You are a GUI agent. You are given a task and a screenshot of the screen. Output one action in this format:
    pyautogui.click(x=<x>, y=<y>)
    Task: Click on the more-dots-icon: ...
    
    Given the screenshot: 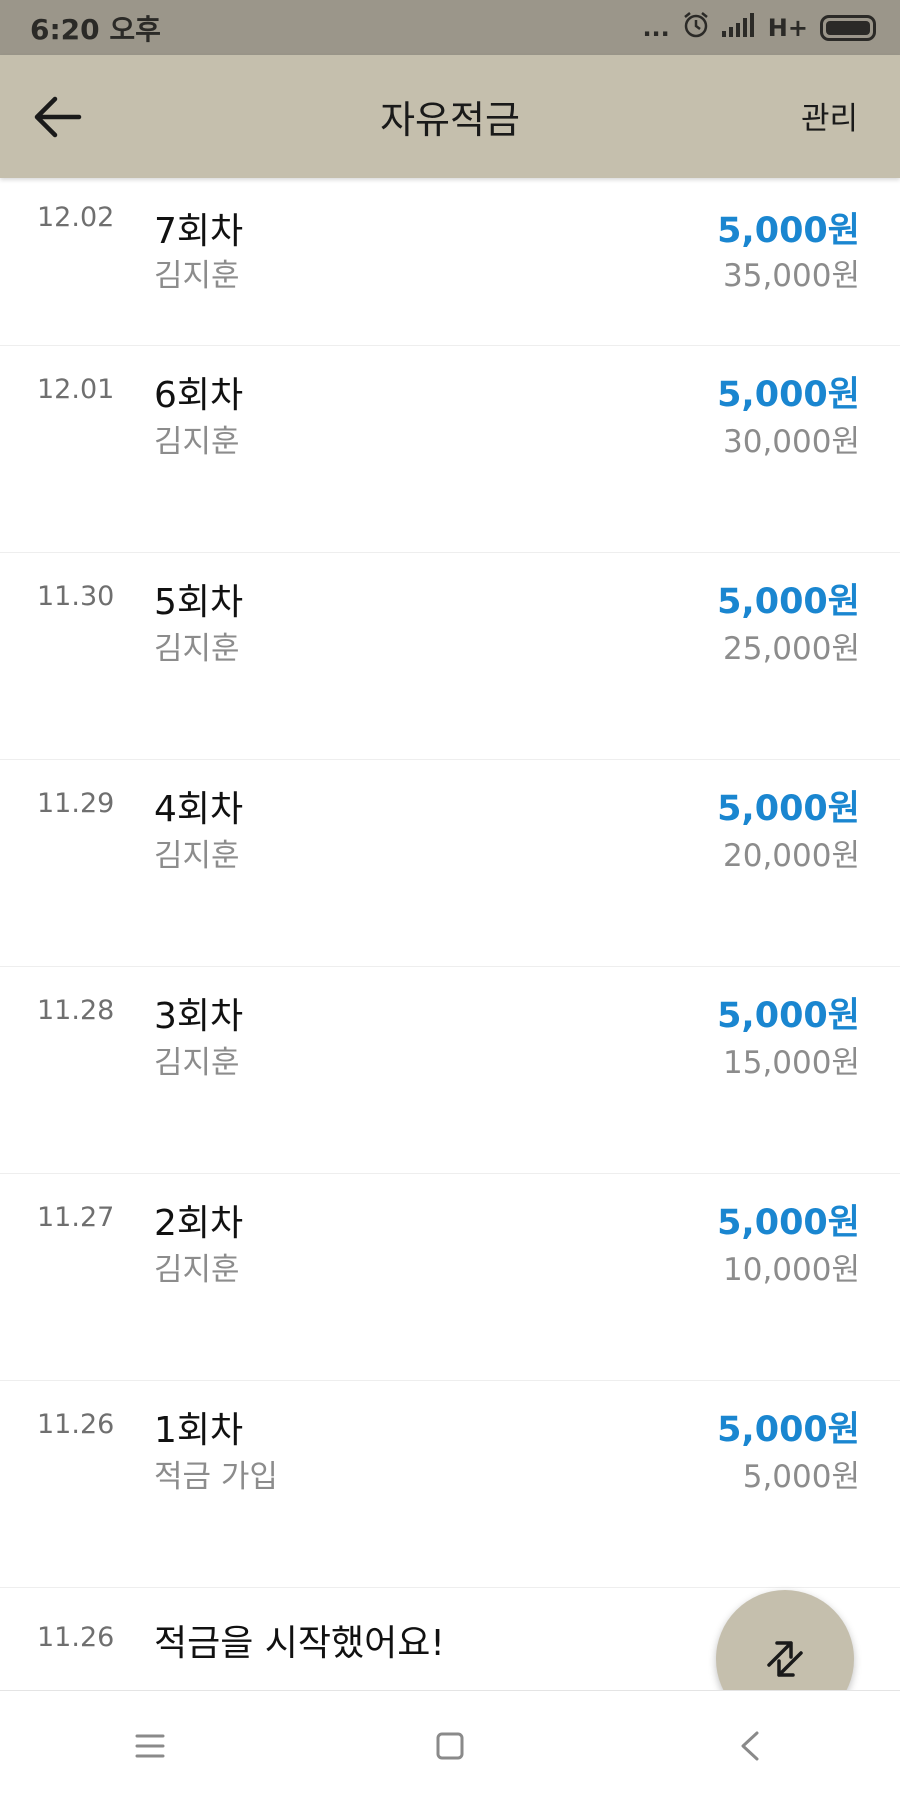 What is the action you would take?
    pyautogui.click(x=656, y=27)
    